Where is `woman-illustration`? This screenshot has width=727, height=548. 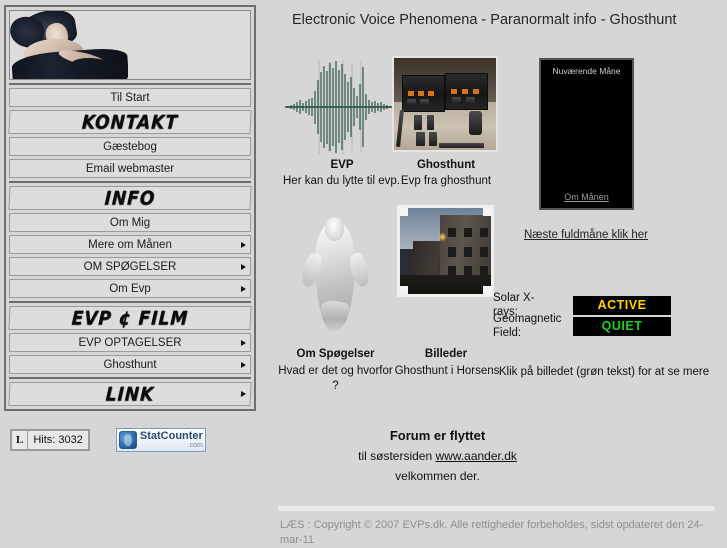
woman-illustration is located at coordinates (69, 45).